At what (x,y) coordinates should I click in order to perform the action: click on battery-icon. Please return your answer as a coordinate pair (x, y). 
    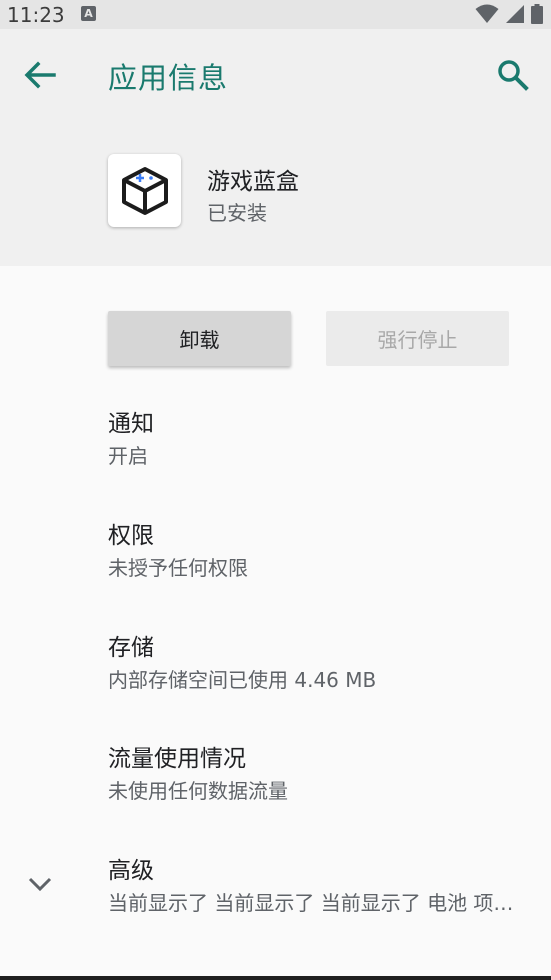
    Looking at the image, I should click on (537, 14).